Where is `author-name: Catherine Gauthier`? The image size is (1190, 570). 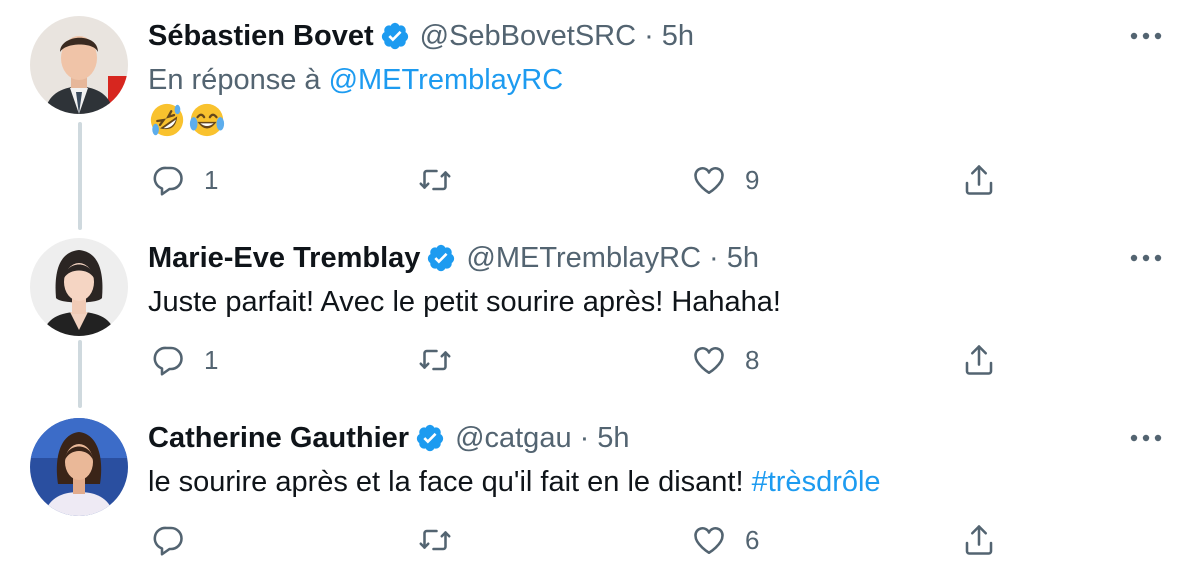
author-name: Catherine Gauthier is located at coordinates (278, 438).